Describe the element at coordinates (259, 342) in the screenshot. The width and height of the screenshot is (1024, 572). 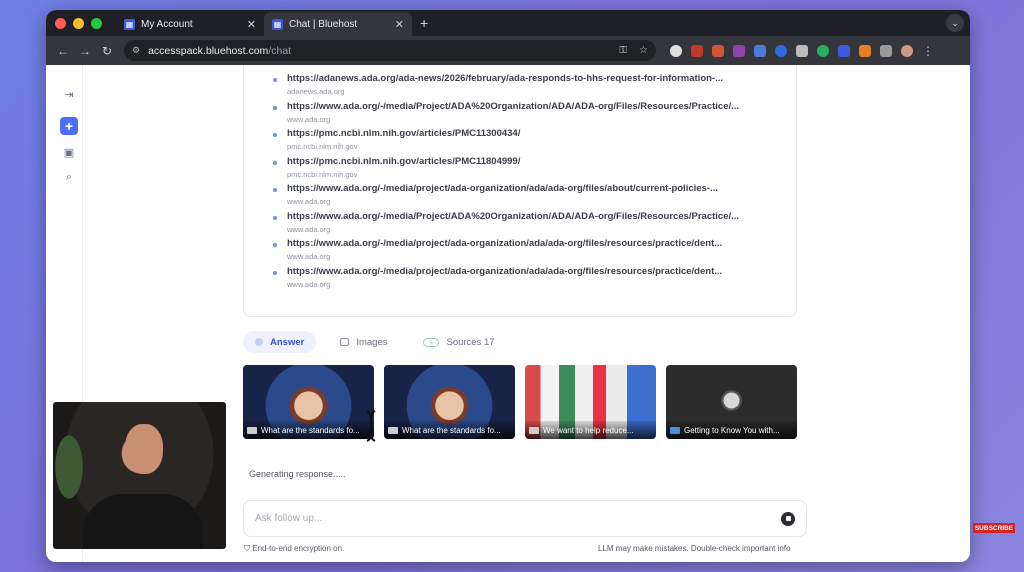
I see `answer-icon` at that location.